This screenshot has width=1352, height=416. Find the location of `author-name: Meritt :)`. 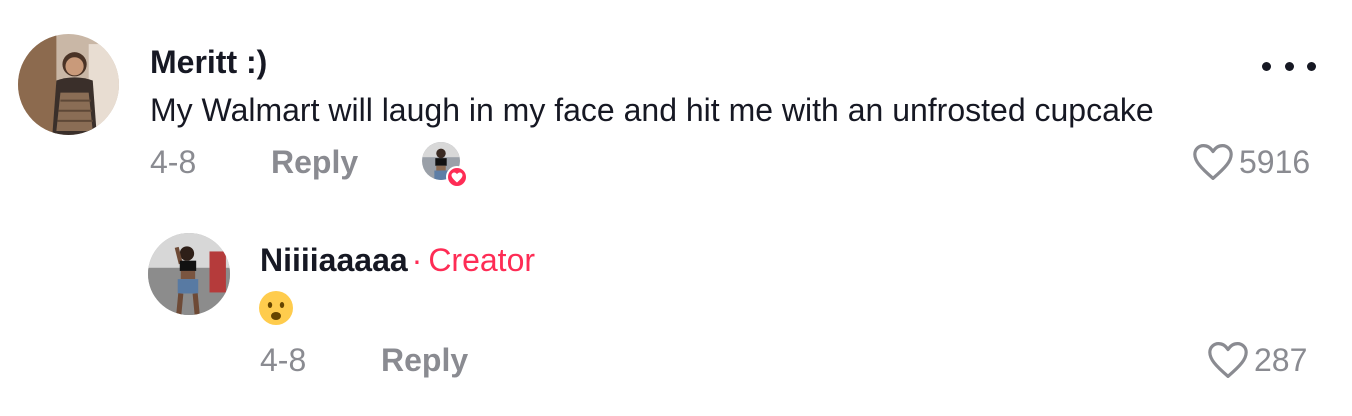

author-name: Meritt :) is located at coordinates (208, 62).